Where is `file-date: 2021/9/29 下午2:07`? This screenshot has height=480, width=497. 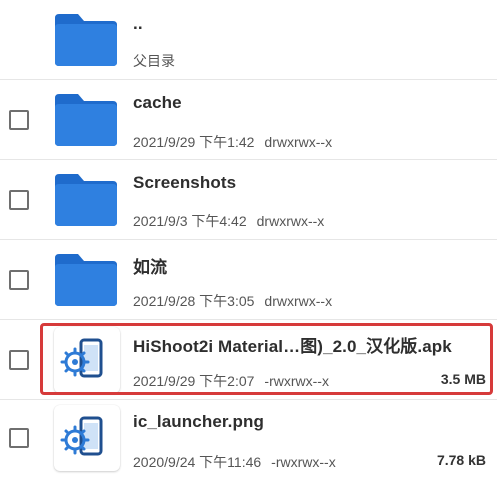
file-date: 2021/9/29 下午2:07 is located at coordinates (194, 381).